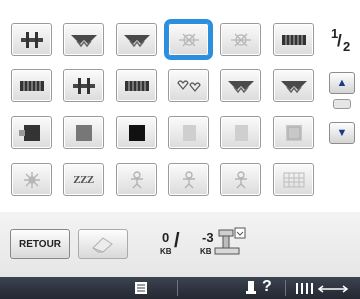 This screenshot has width=360, height=299. I want to click on memory-used-value: 0, so click(166, 237).